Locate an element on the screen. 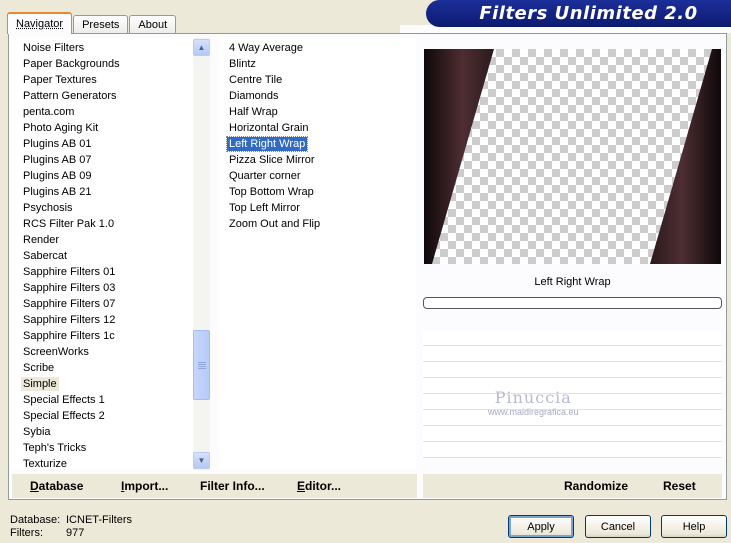 The width and height of the screenshot is (731, 543). category-item: Plugins AB 07 is located at coordinates (67, 160).